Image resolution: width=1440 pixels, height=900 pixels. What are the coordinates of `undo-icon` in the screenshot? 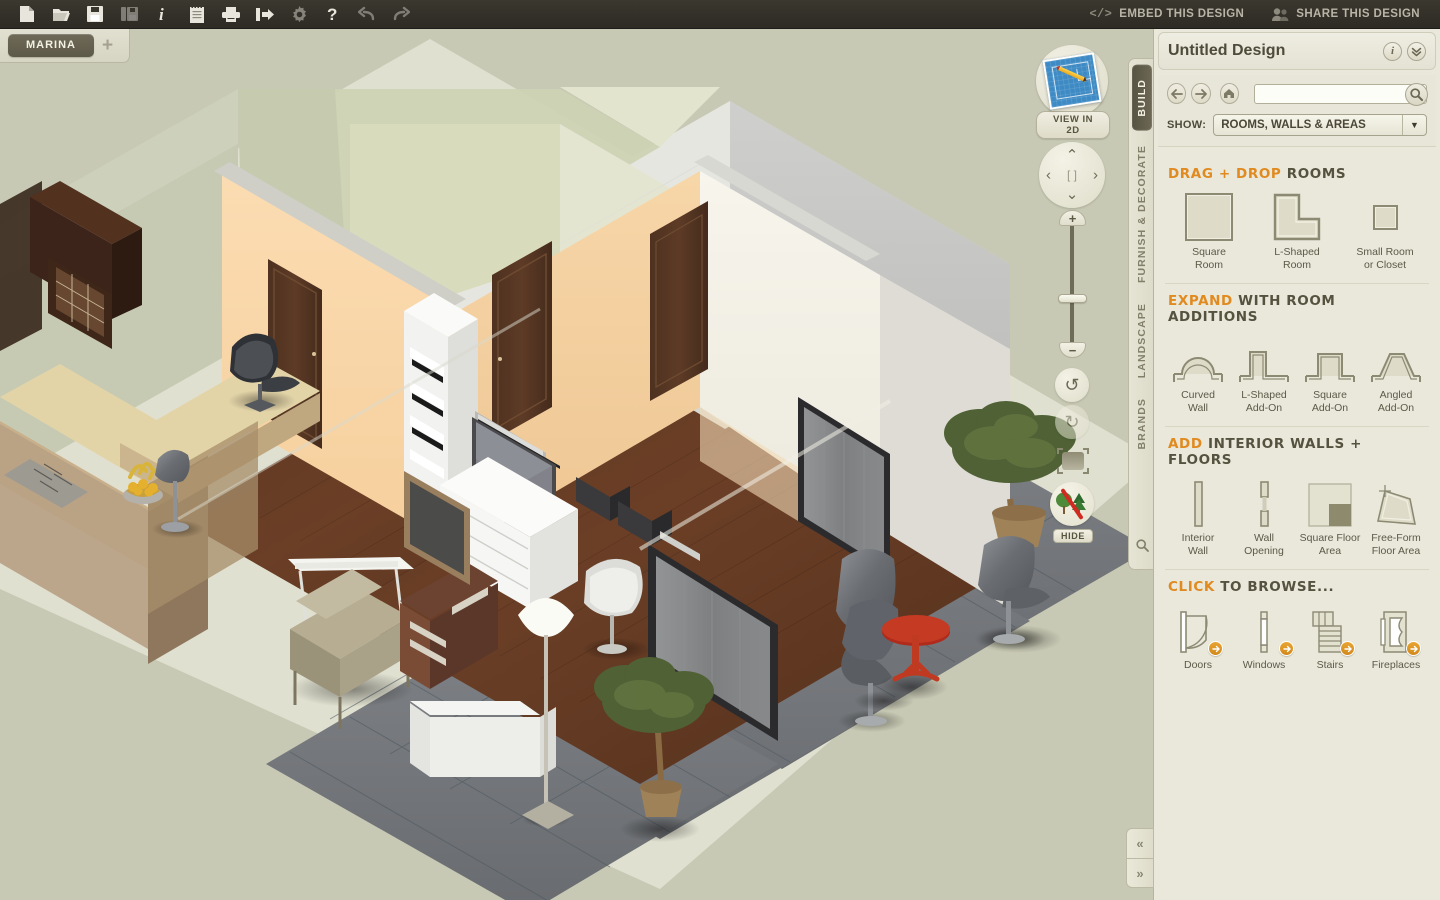 It's located at (367, 14).